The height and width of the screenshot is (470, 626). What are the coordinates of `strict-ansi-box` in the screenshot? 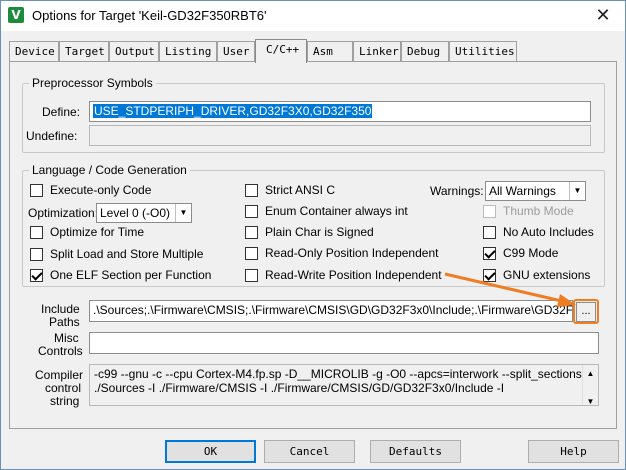 It's located at (251, 190).